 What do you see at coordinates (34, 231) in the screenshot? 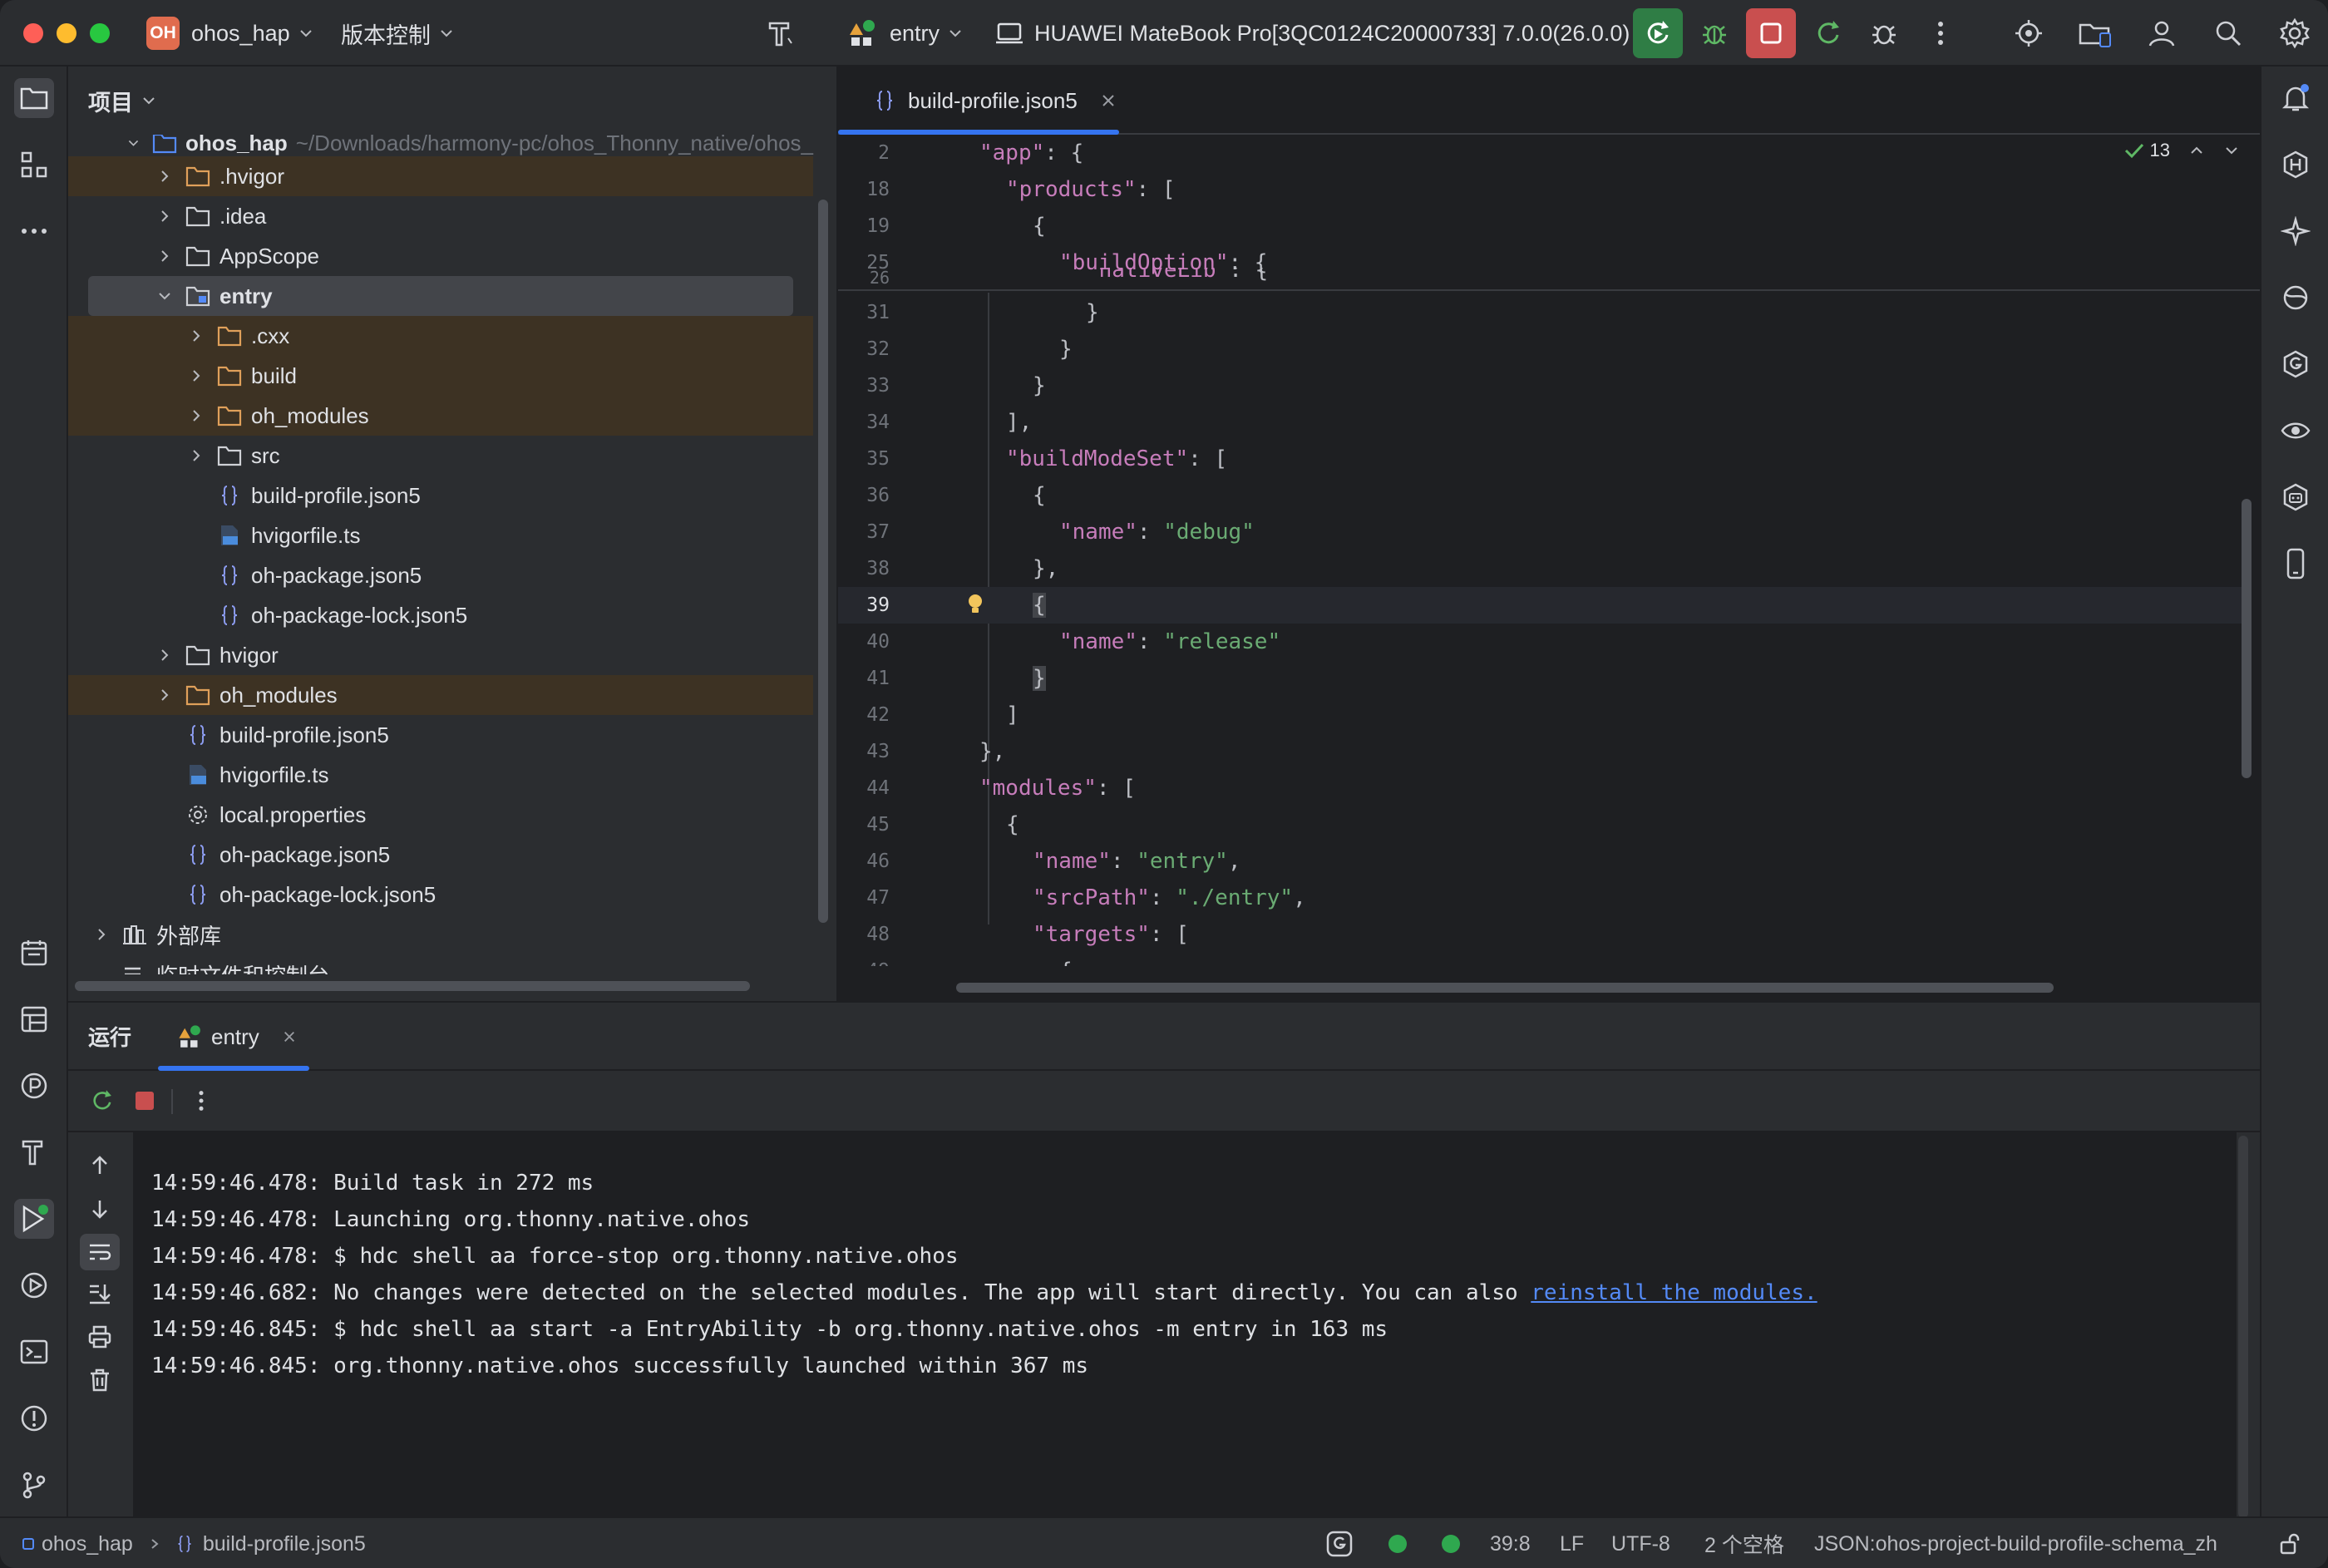
I see `more-tools-button` at bounding box center [34, 231].